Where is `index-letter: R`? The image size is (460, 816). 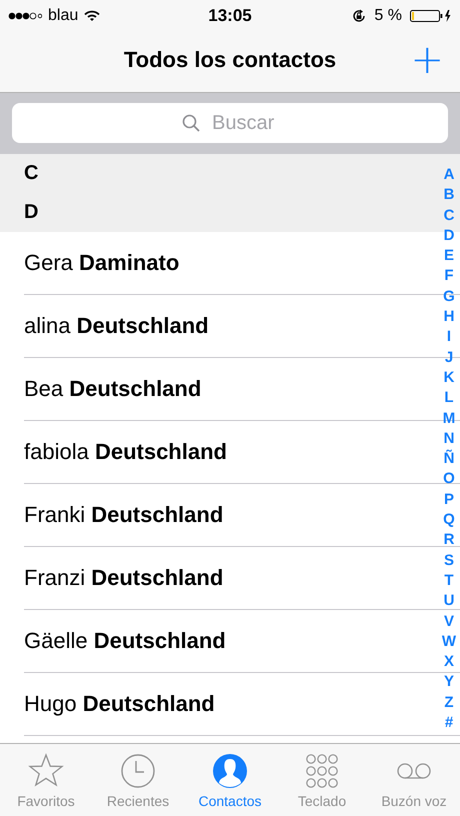
index-letter: R is located at coordinates (449, 540).